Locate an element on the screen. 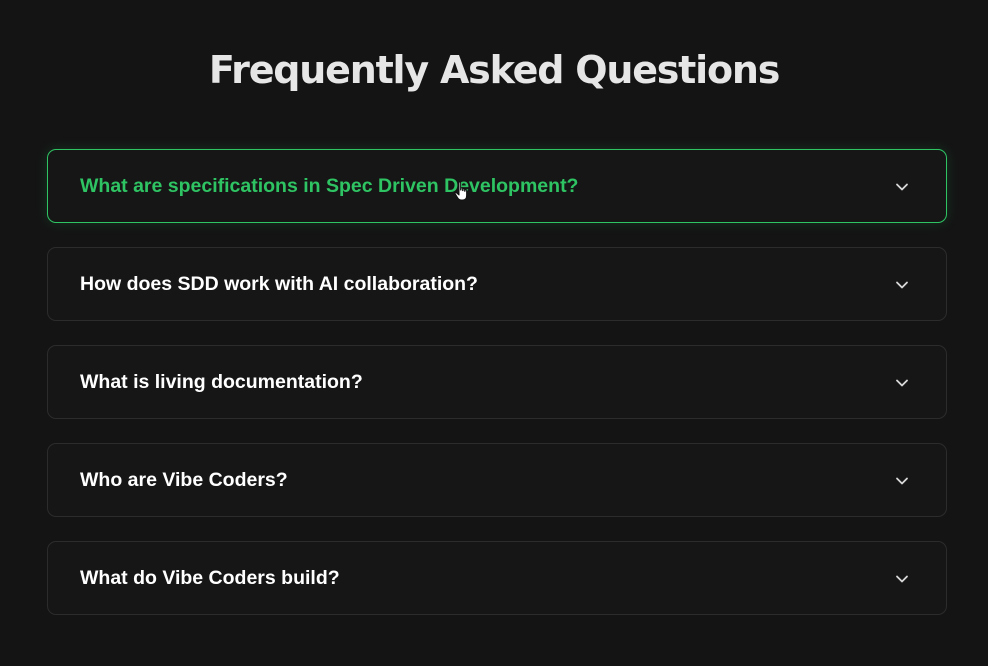 The image size is (988, 666). faq-question: Who are Vibe Coders? is located at coordinates (184, 480).